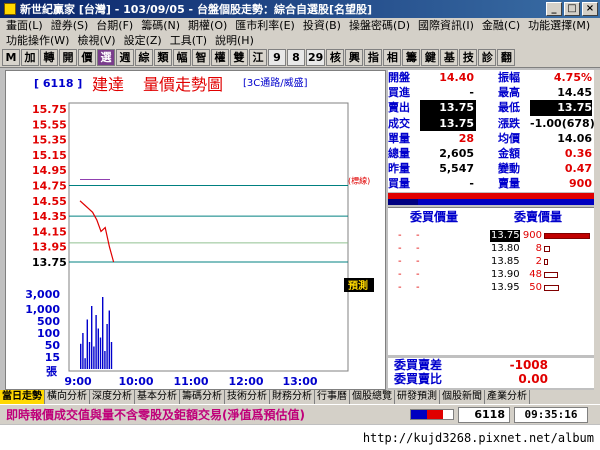 This screenshot has height=450, width=600. What do you see at coordinates (468, 57) in the screenshot?
I see `toolbar-button-24: 技` at bounding box center [468, 57].